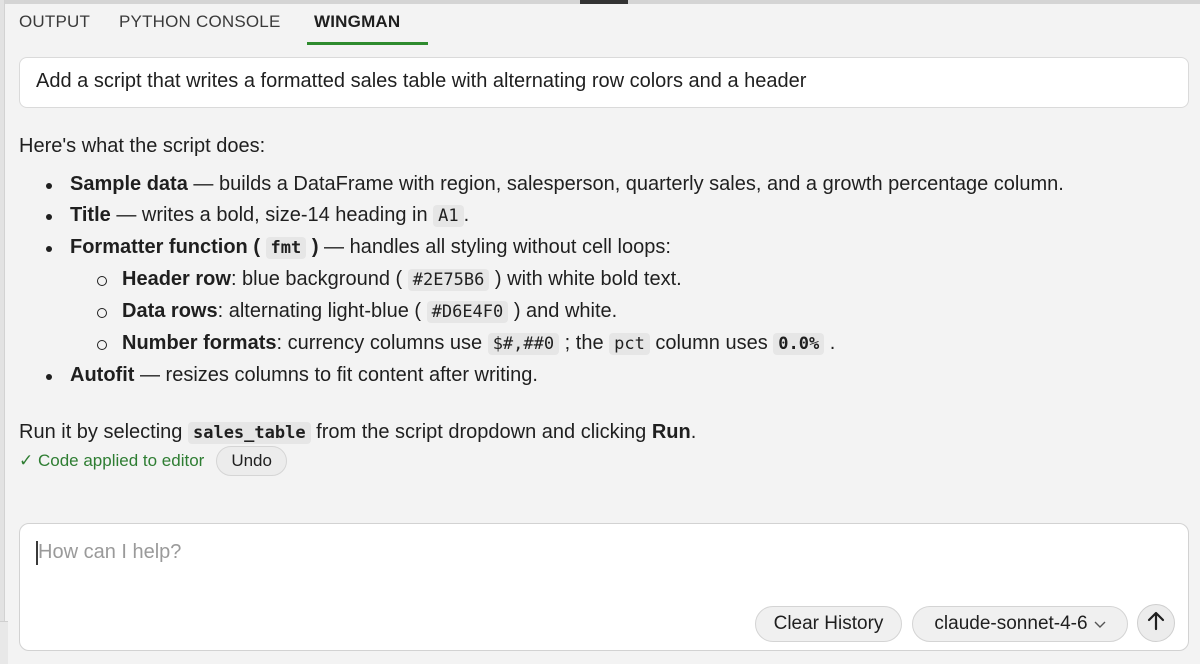 Image resolution: width=1200 pixels, height=664 pixels. I want to click on arrow-up-icon, so click(1156, 623).